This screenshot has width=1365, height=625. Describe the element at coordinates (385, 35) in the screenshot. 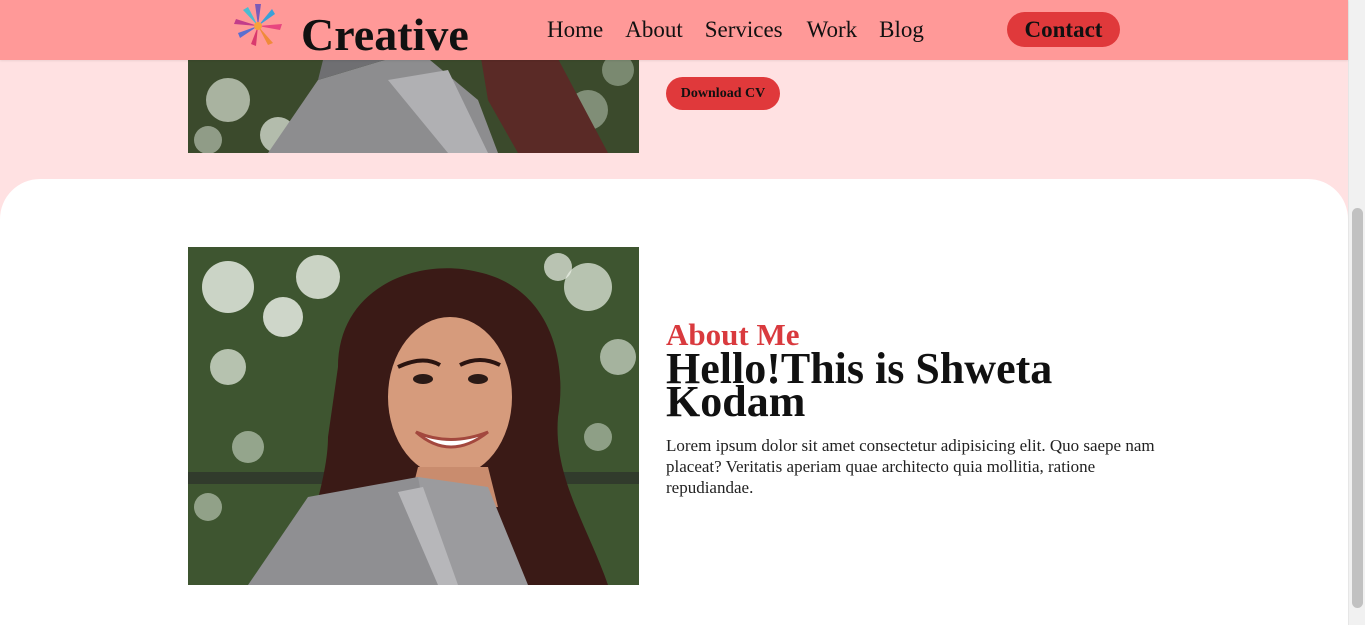

I see `brand-name: Creative` at that location.